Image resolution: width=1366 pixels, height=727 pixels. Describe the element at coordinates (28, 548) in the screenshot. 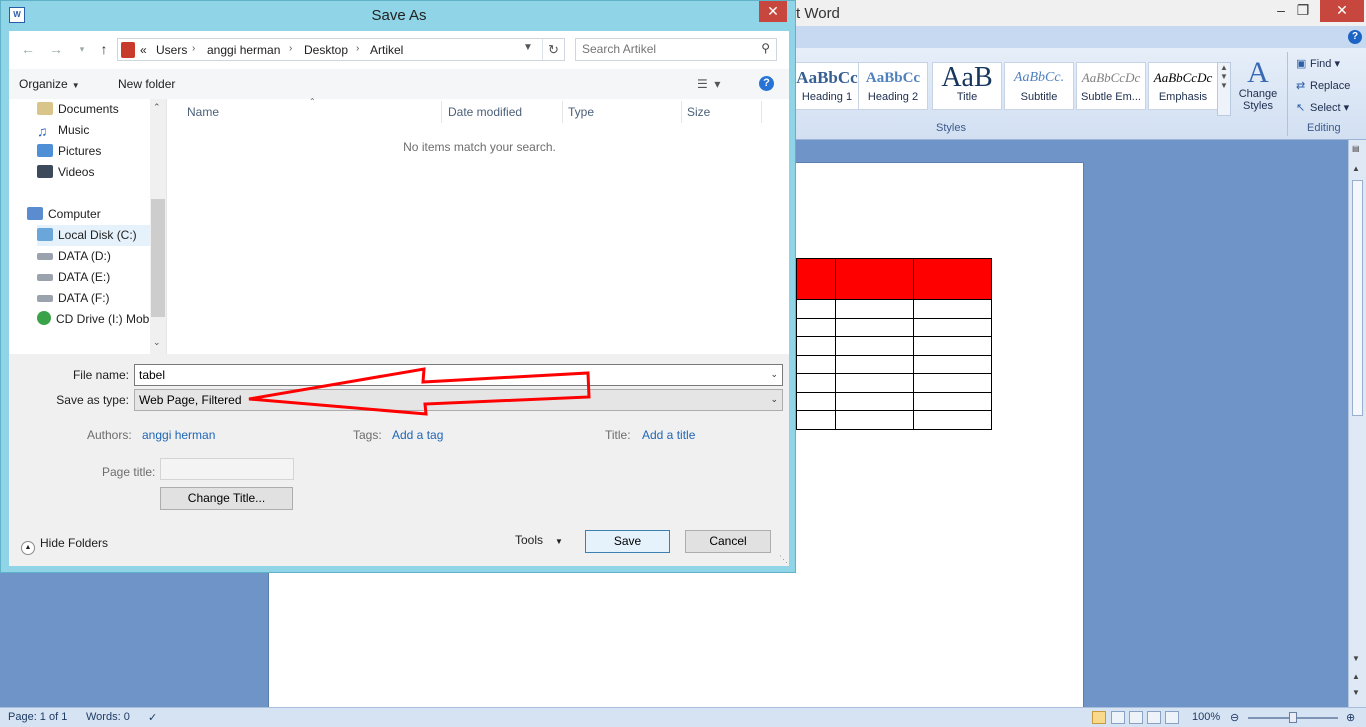

I see `chevron-up-icon: ▲` at that location.